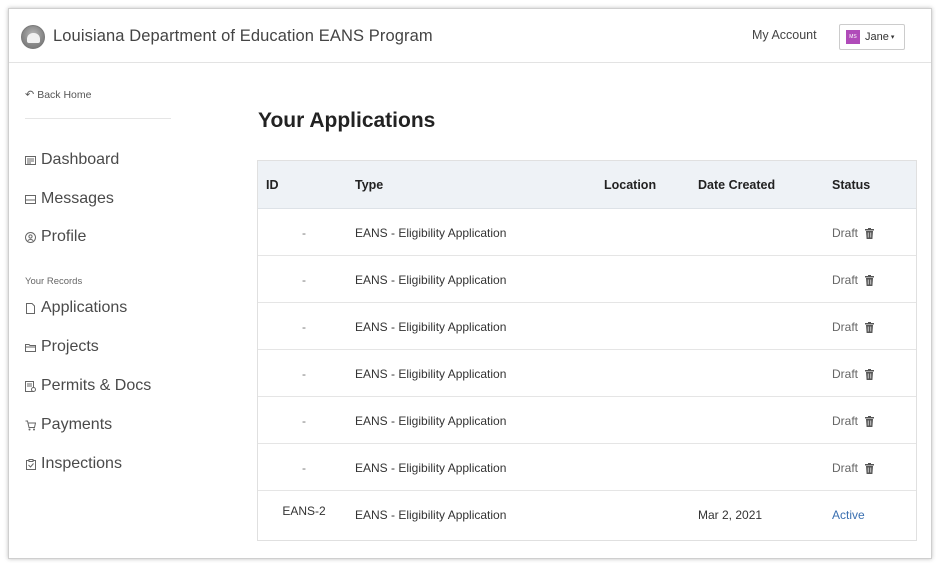  I want to click on messages-icon, so click(30, 199).